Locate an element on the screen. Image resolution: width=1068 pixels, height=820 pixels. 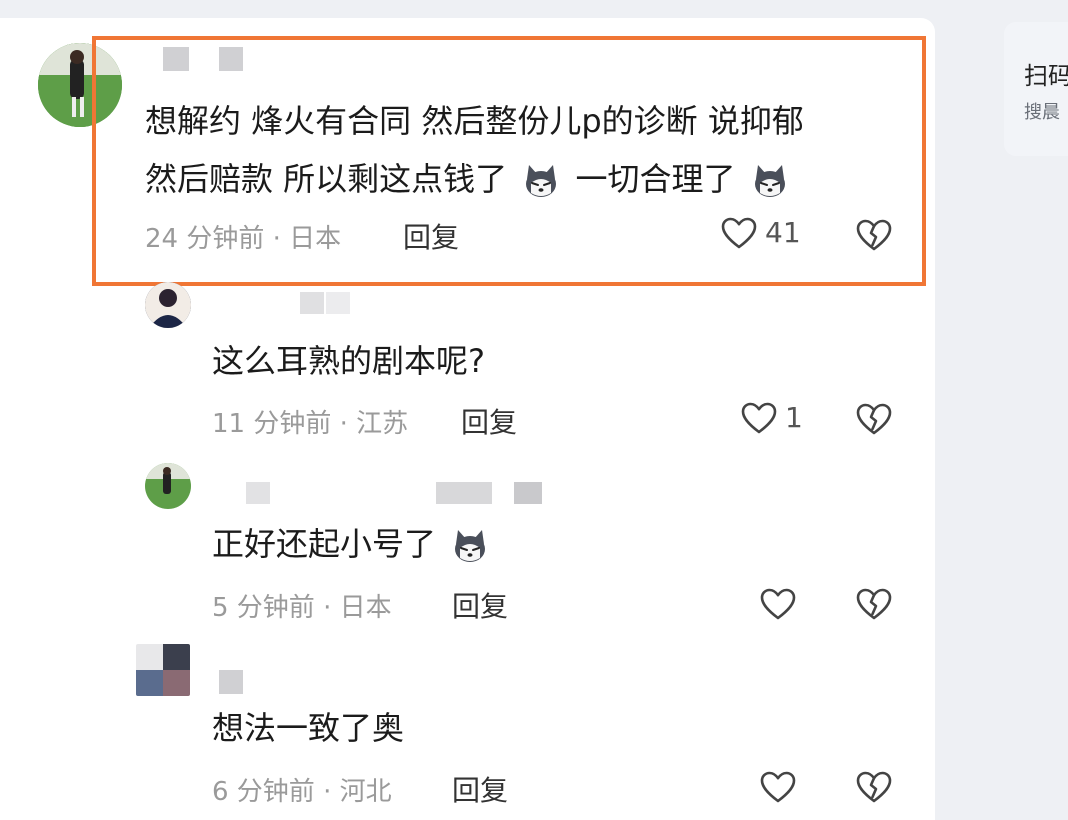
like-button: 1 is located at coordinates (772, 417).